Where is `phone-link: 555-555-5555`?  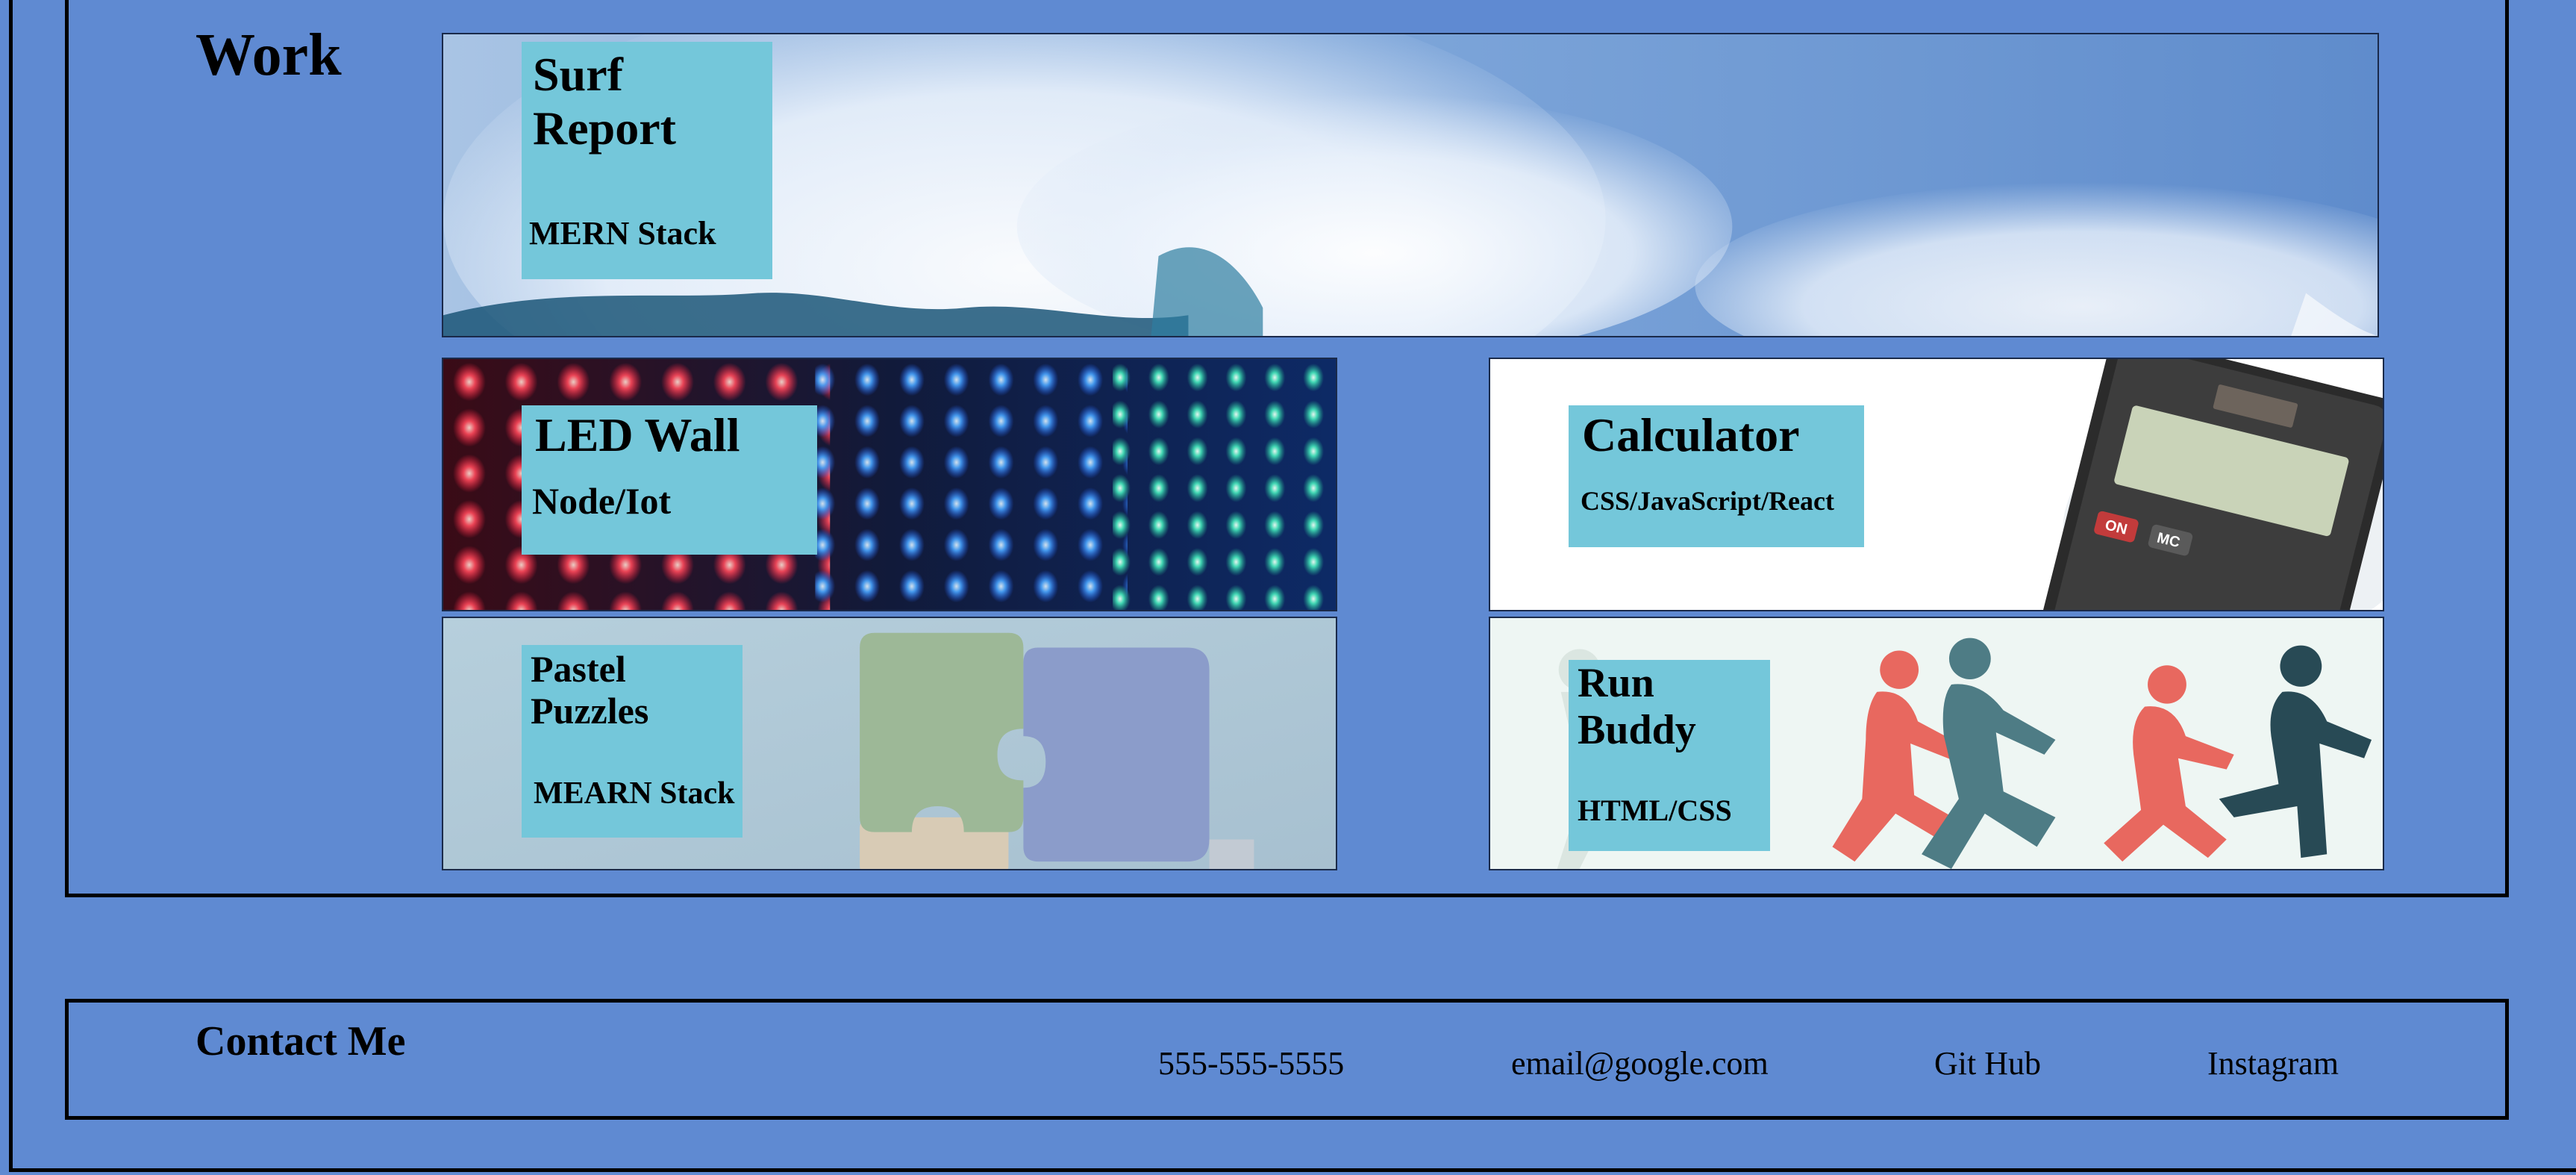 phone-link: 555-555-5555 is located at coordinates (1251, 1063).